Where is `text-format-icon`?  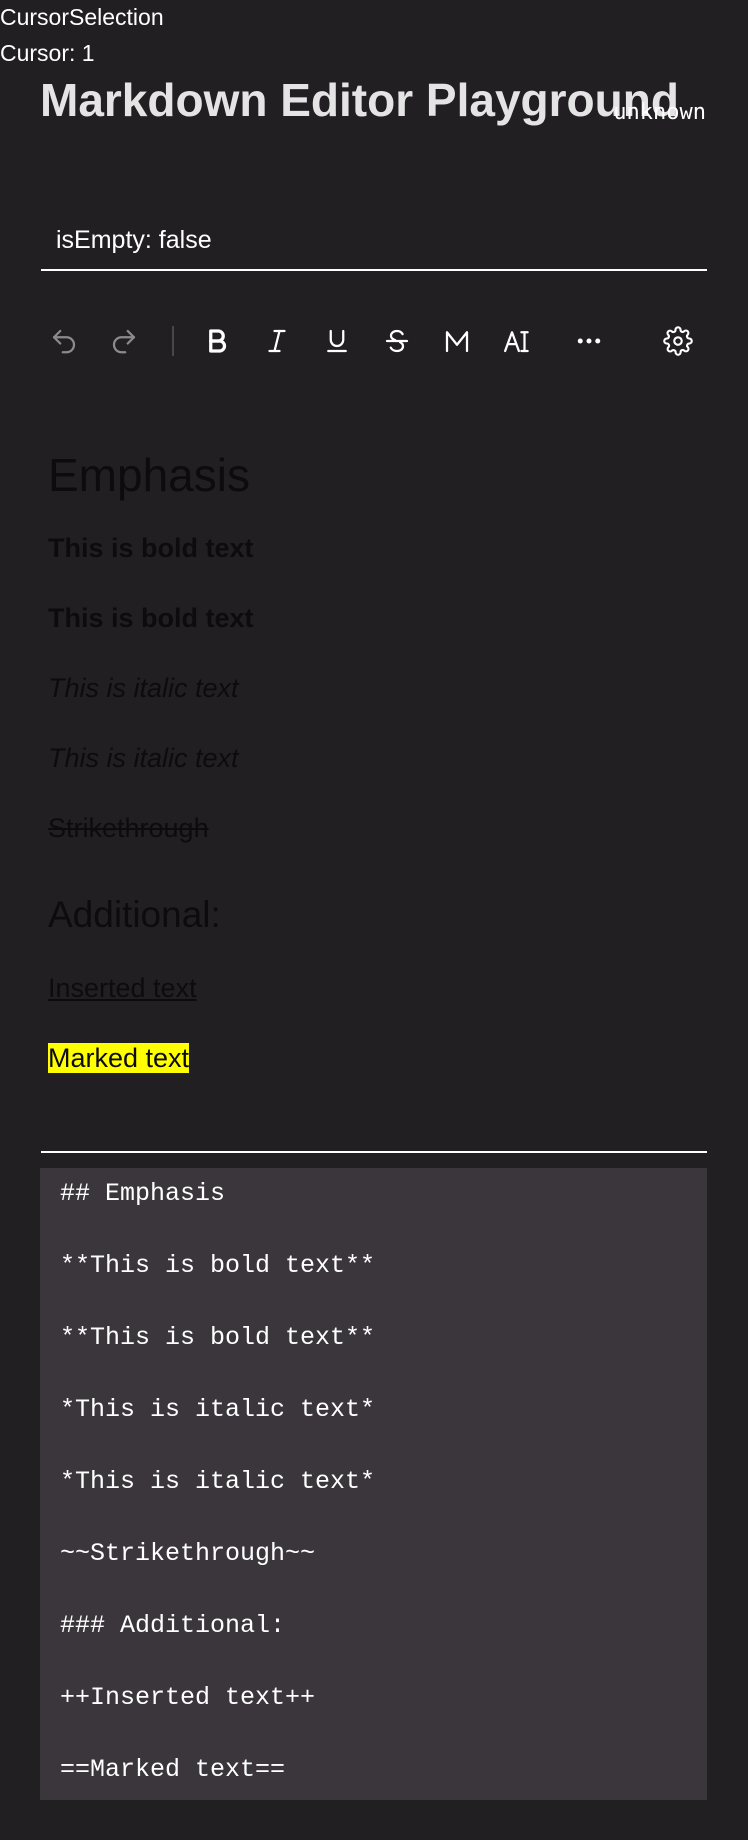 text-format-icon is located at coordinates (516, 342).